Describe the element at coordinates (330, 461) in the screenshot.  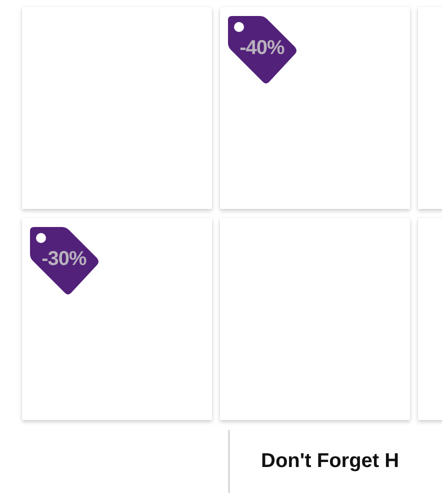
I see `section-heading: Don't Forget H` at that location.